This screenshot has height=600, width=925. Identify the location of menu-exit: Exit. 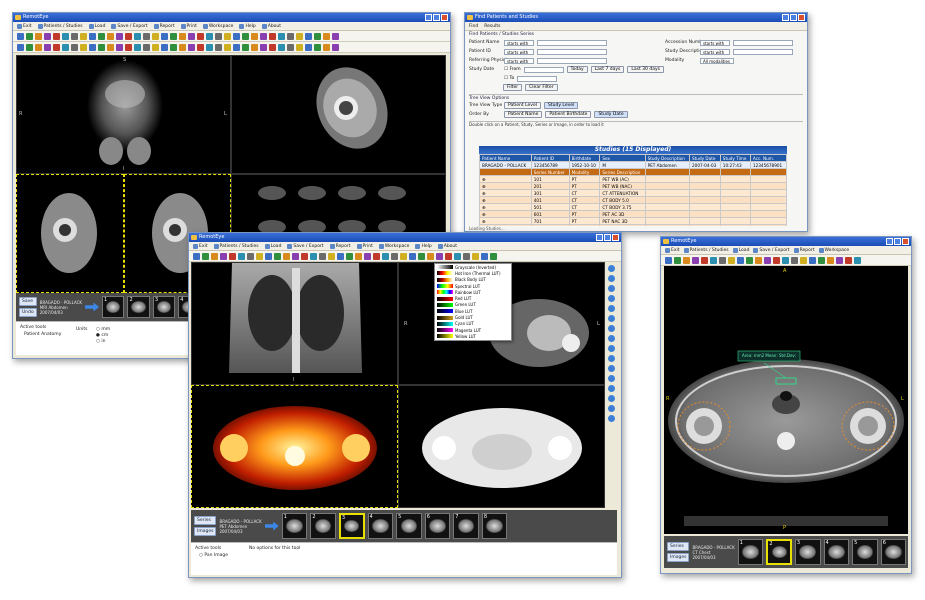
(200, 246).